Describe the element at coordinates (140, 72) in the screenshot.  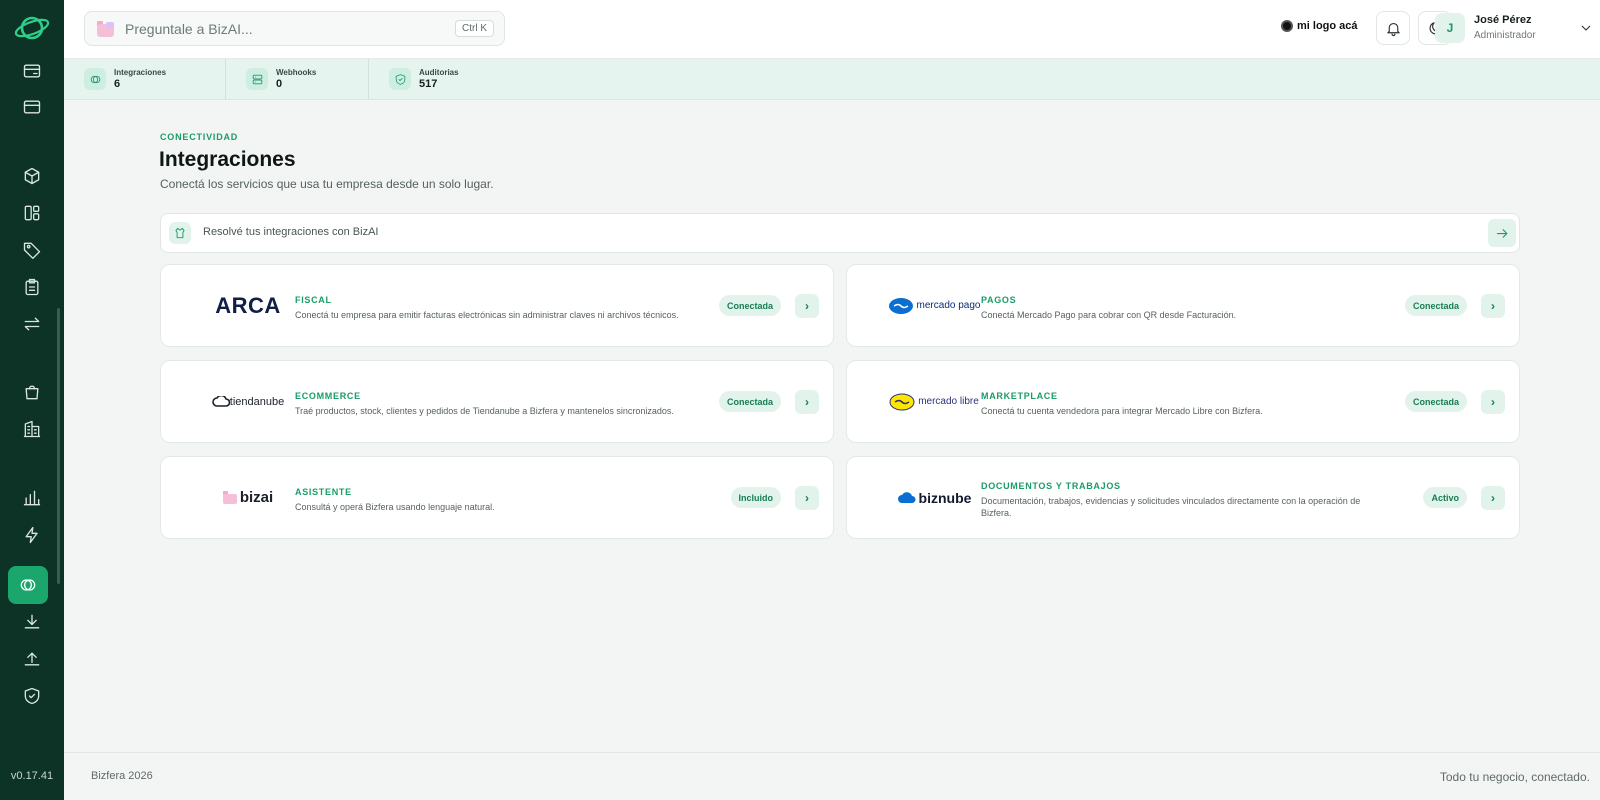
I see `stat-label: Integraciones` at that location.